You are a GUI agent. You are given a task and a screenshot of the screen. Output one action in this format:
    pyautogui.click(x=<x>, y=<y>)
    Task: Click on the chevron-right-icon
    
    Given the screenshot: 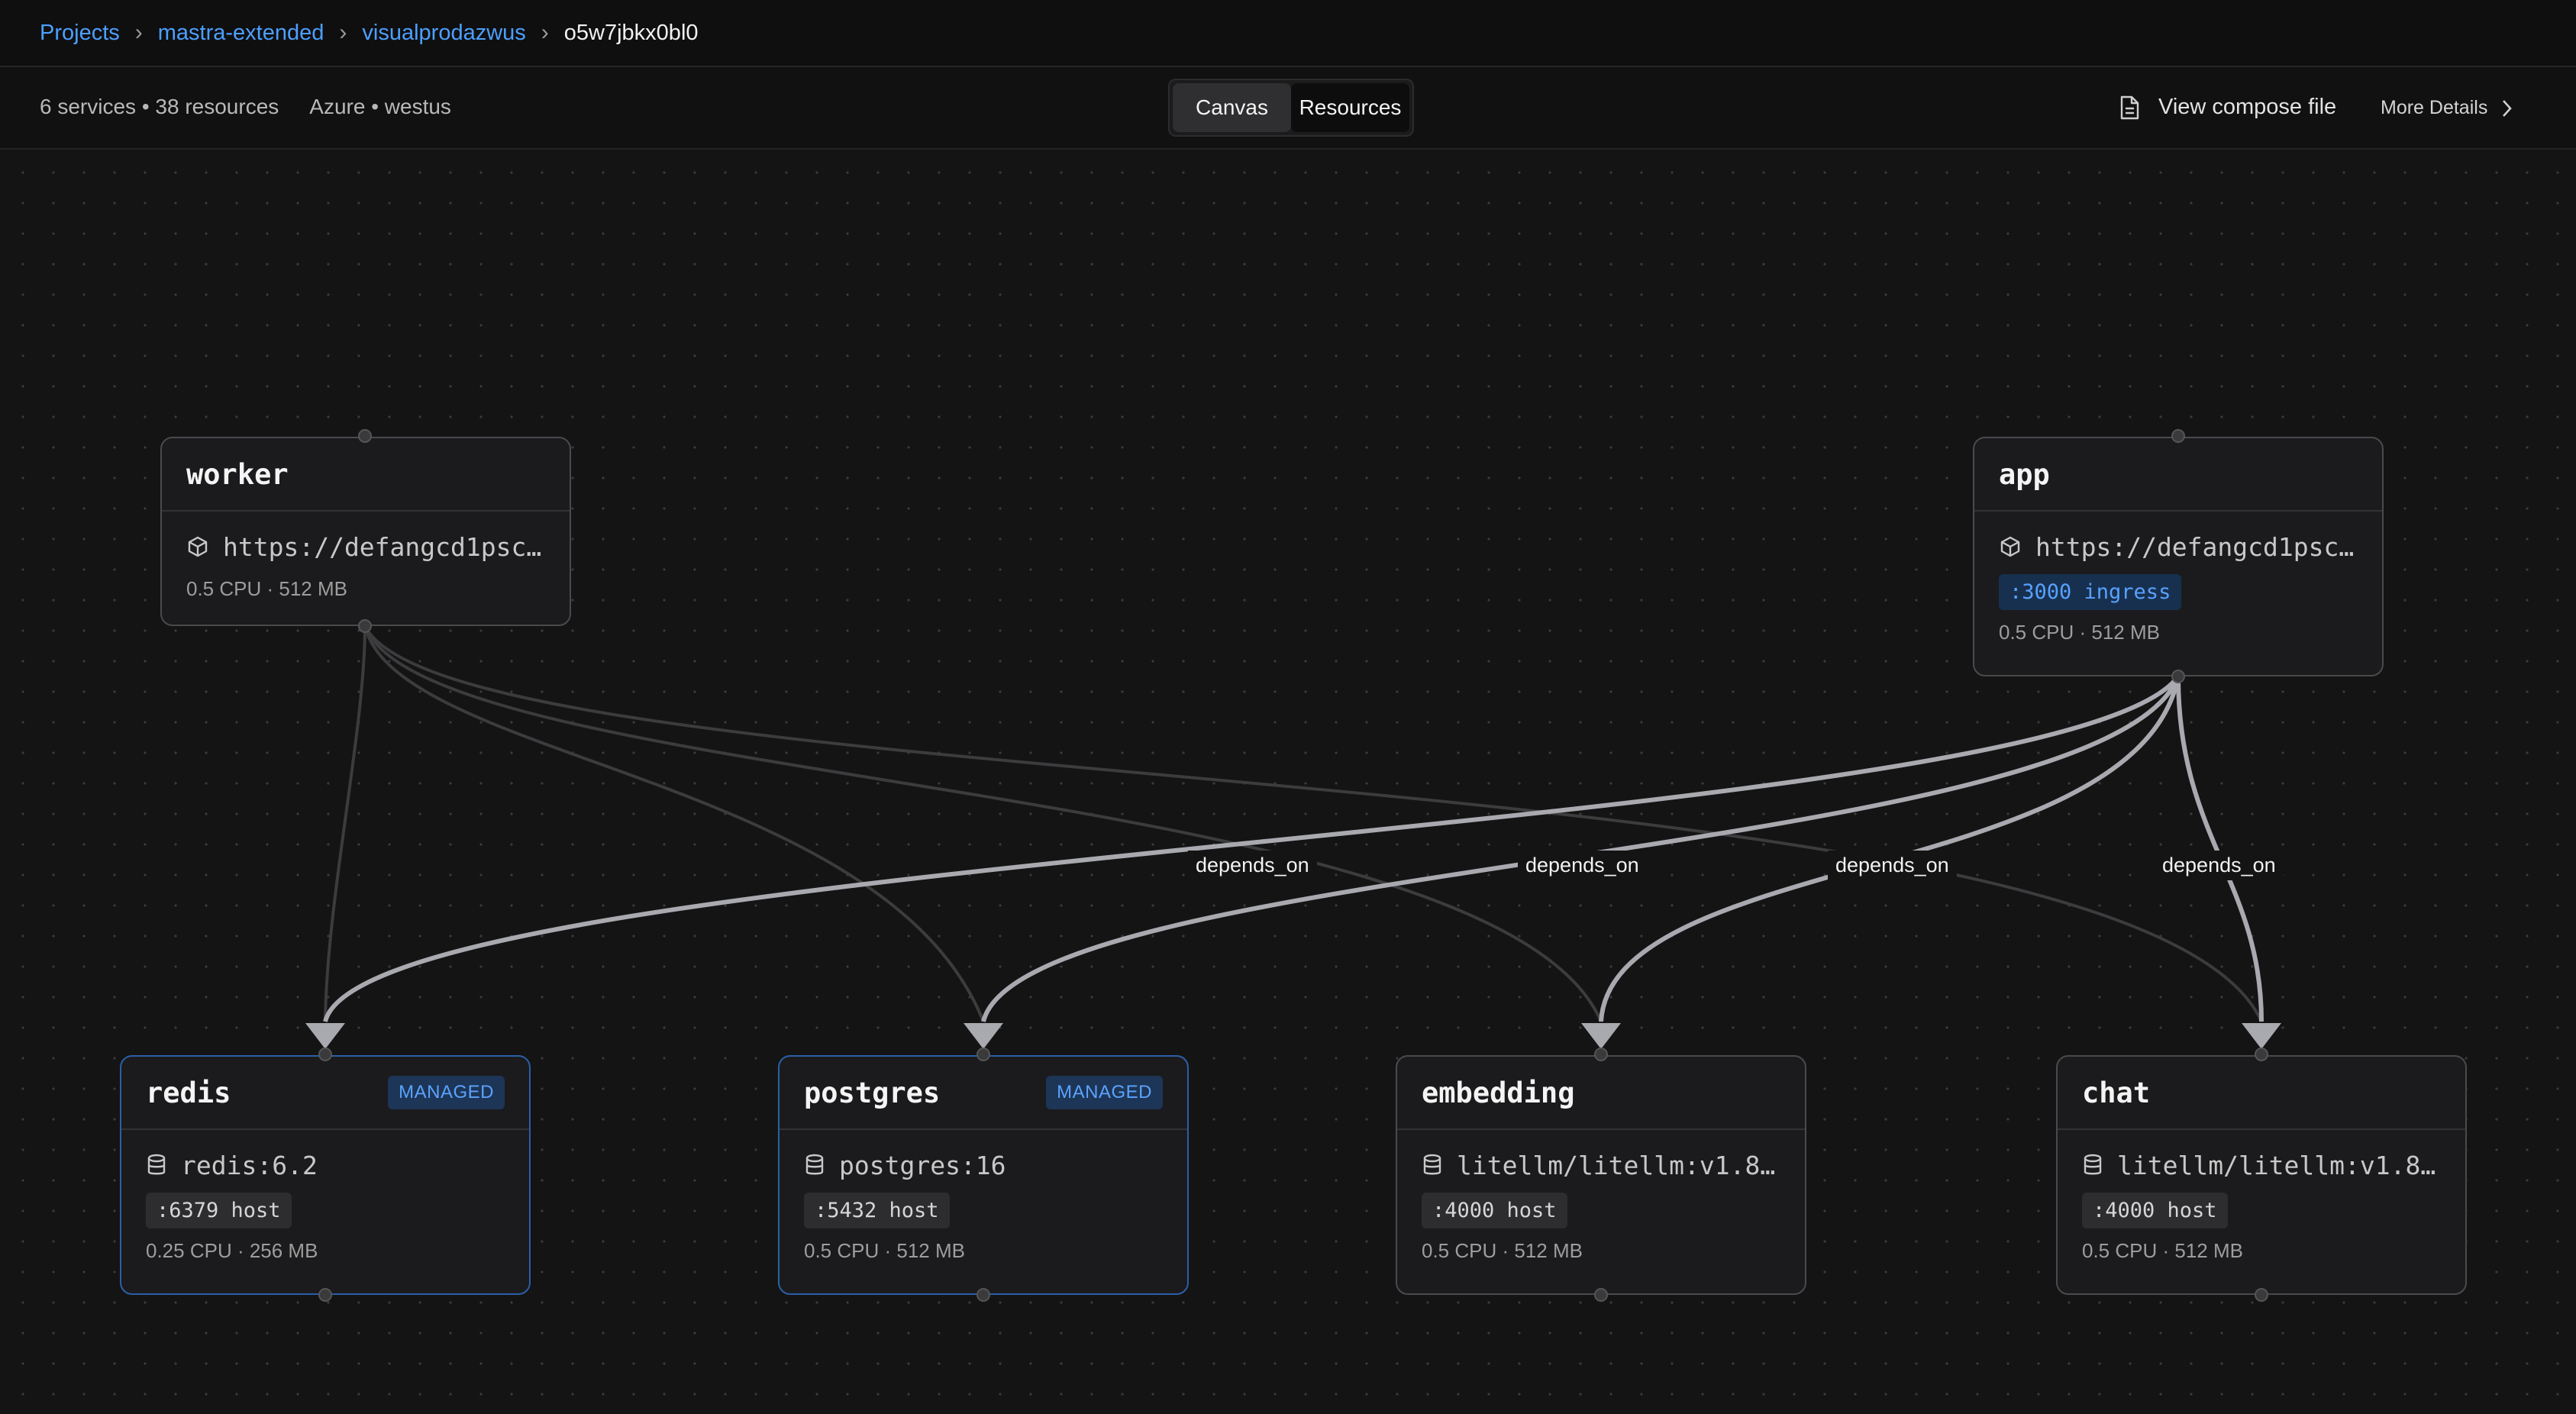 What is the action you would take?
    pyautogui.click(x=2508, y=108)
    